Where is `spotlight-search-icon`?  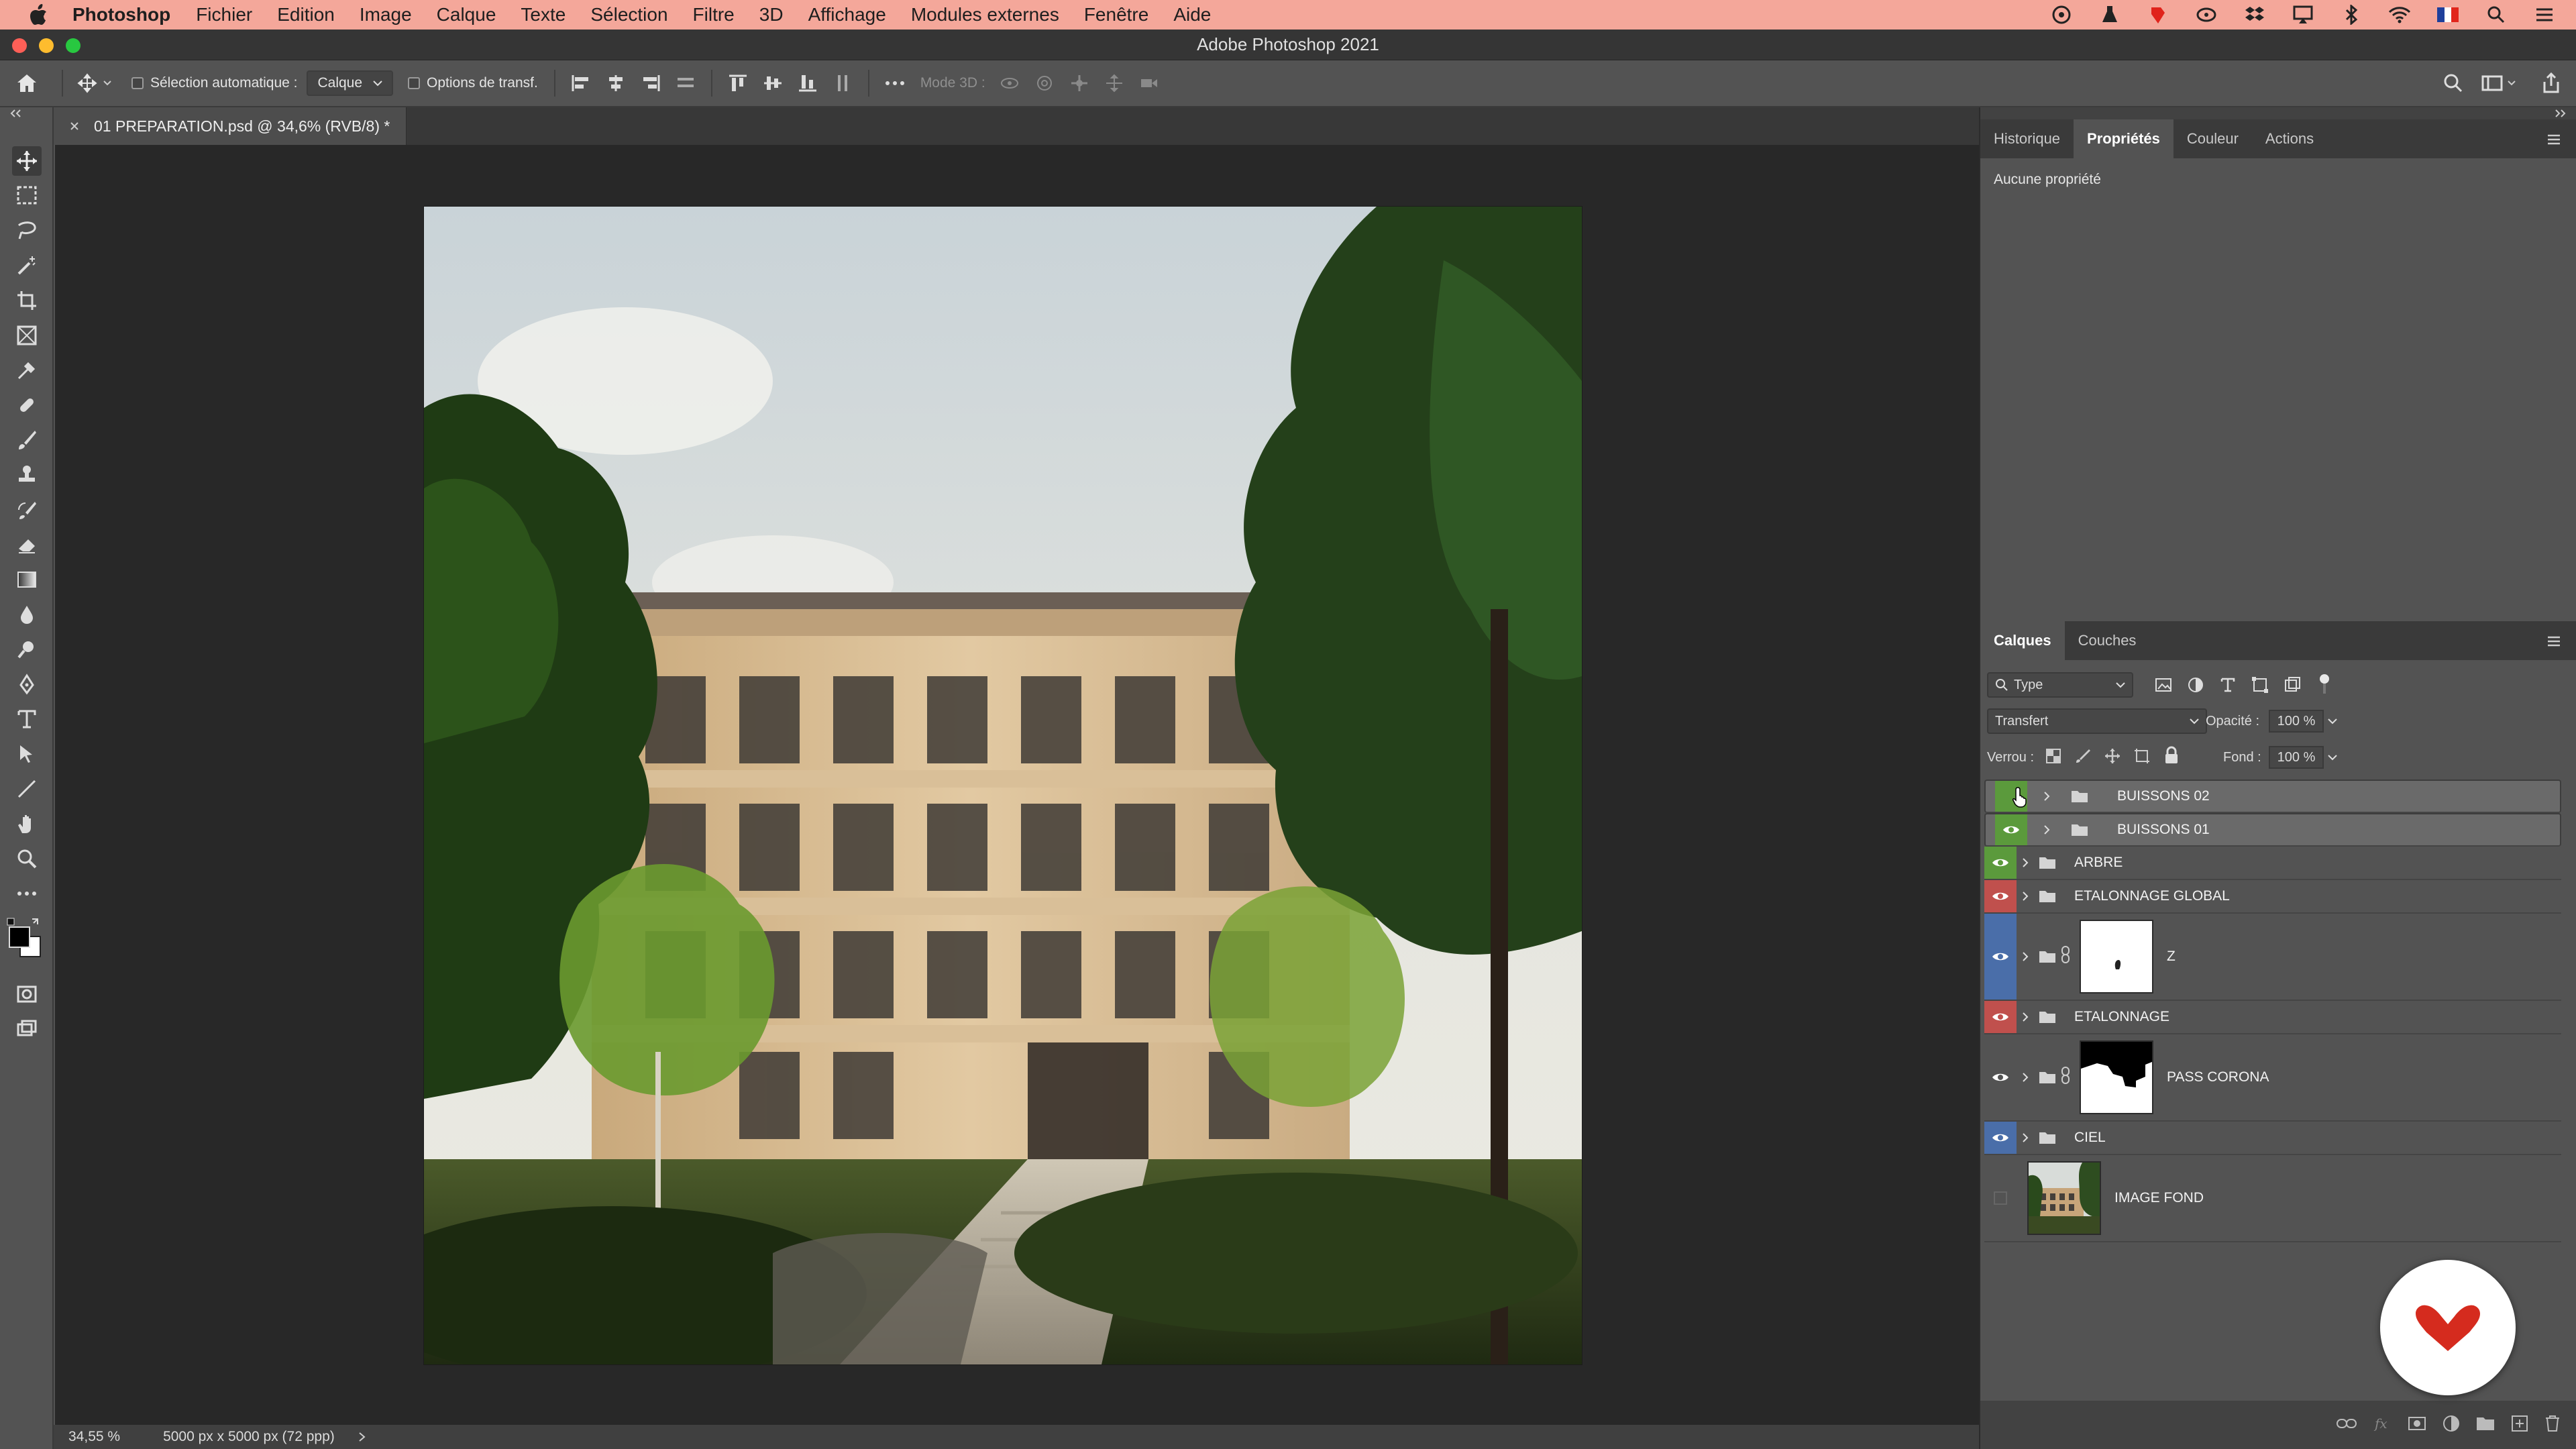
spotlight-search-icon is located at coordinates (2496, 14).